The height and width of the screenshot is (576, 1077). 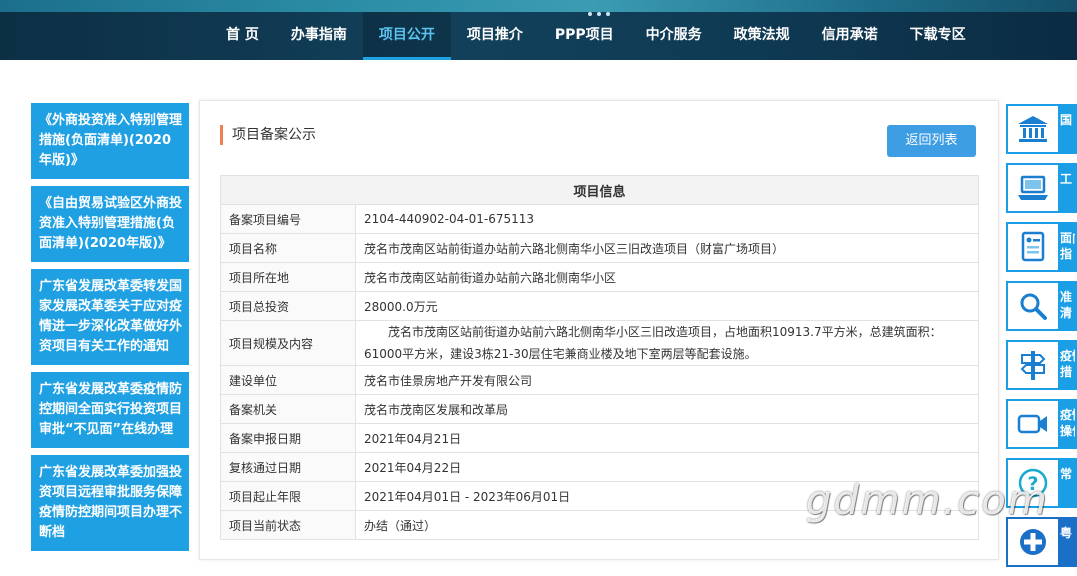 What do you see at coordinates (1033, 247) in the screenshot?
I see `document-list-icon` at bounding box center [1033, 247].